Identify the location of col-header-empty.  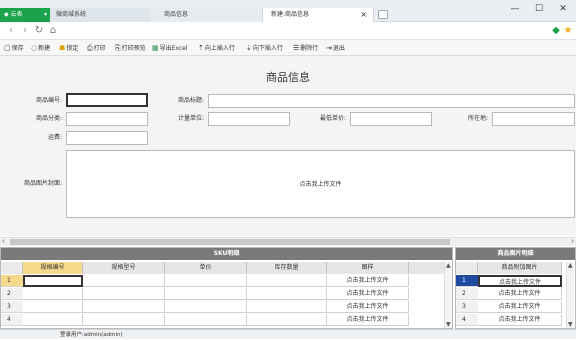
(427, 268).